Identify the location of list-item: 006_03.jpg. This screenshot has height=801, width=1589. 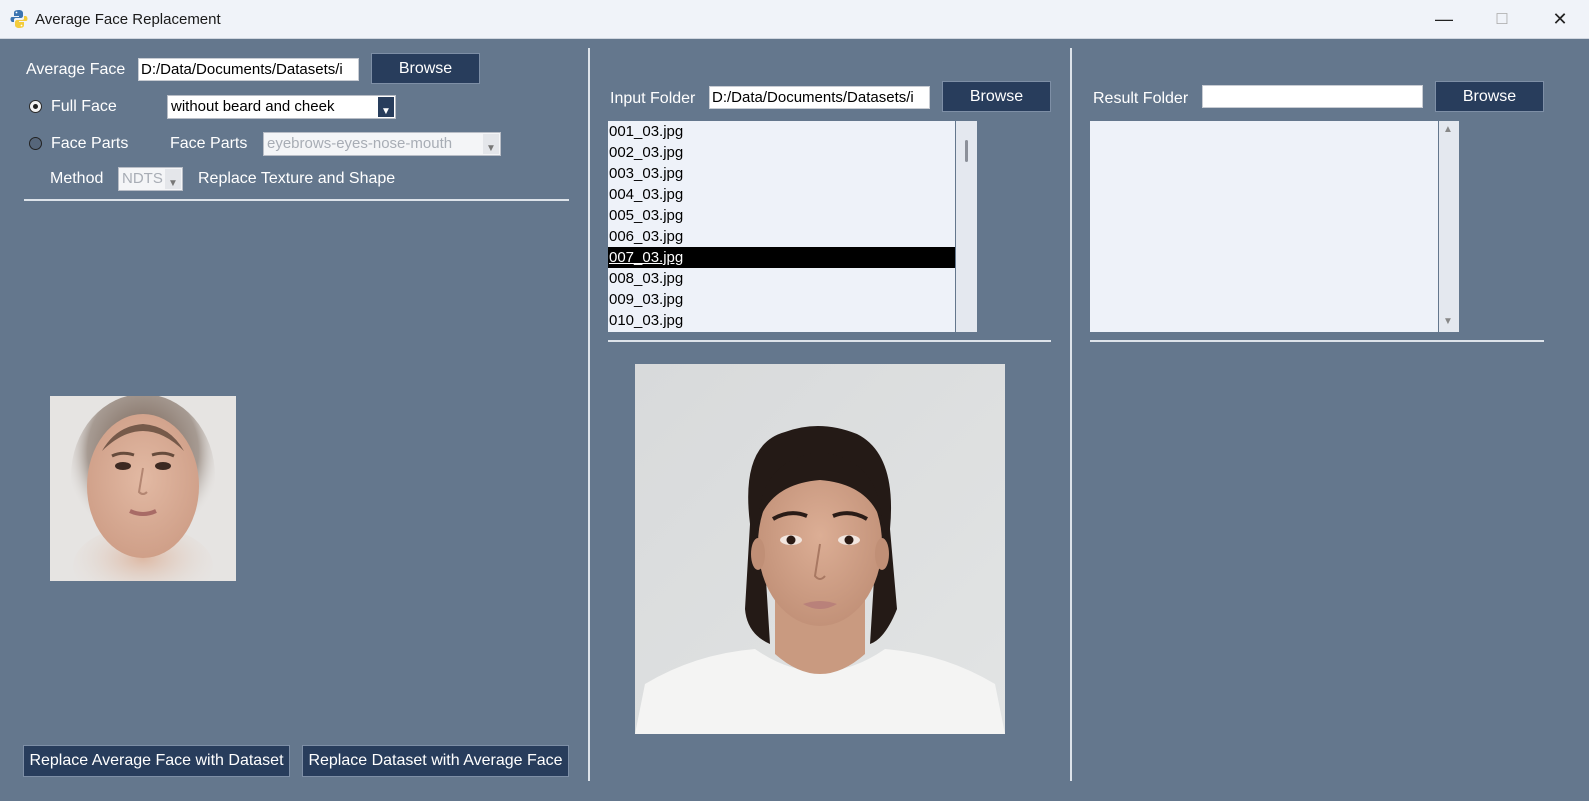
(781, 236).